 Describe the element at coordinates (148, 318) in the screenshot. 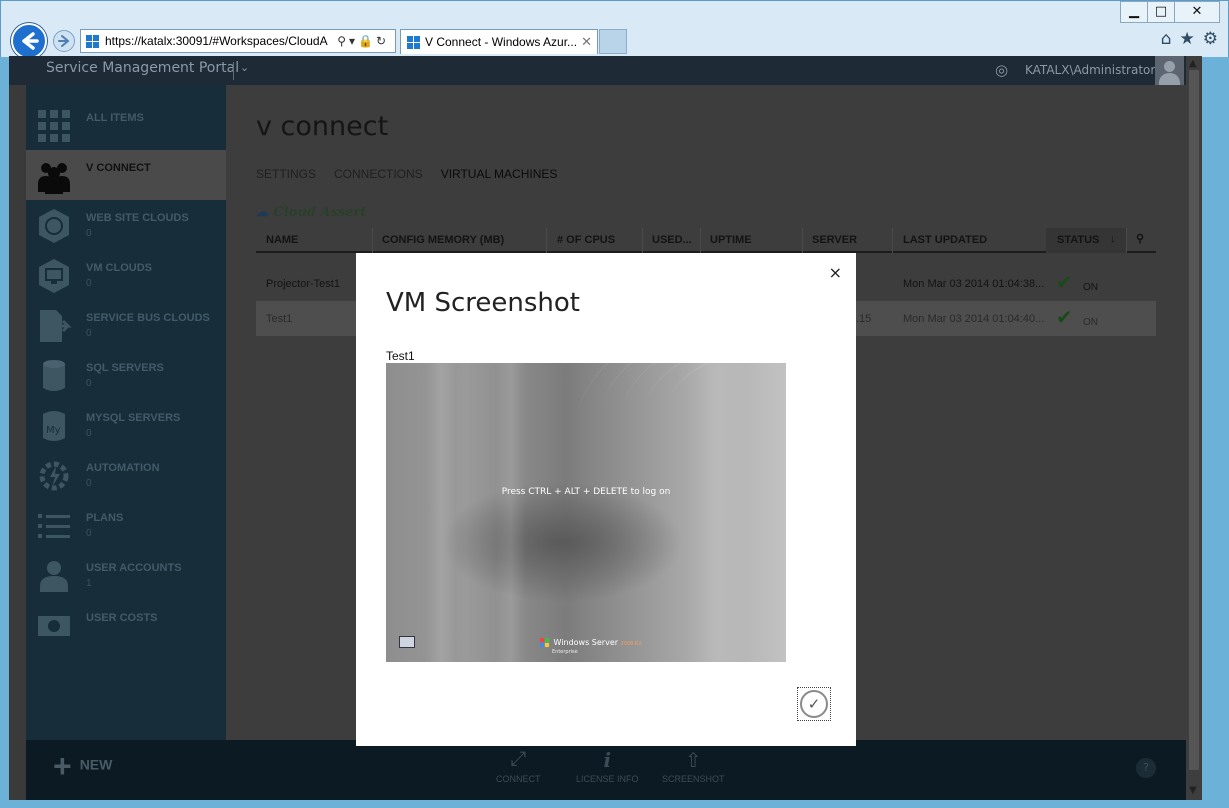

I see `sidebar-item-label: SERVICE BUS CLOUDS` at that location.